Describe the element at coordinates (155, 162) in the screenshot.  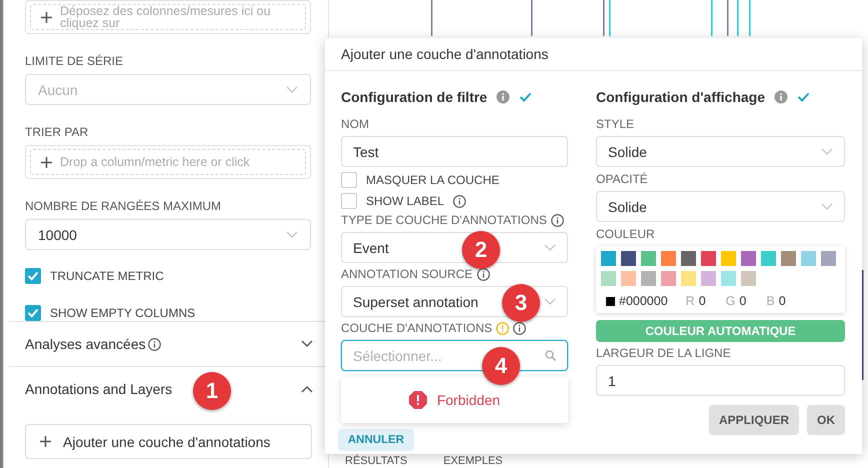
I see `drop-zone-hint: Drop a column/metric here or click` at that location.